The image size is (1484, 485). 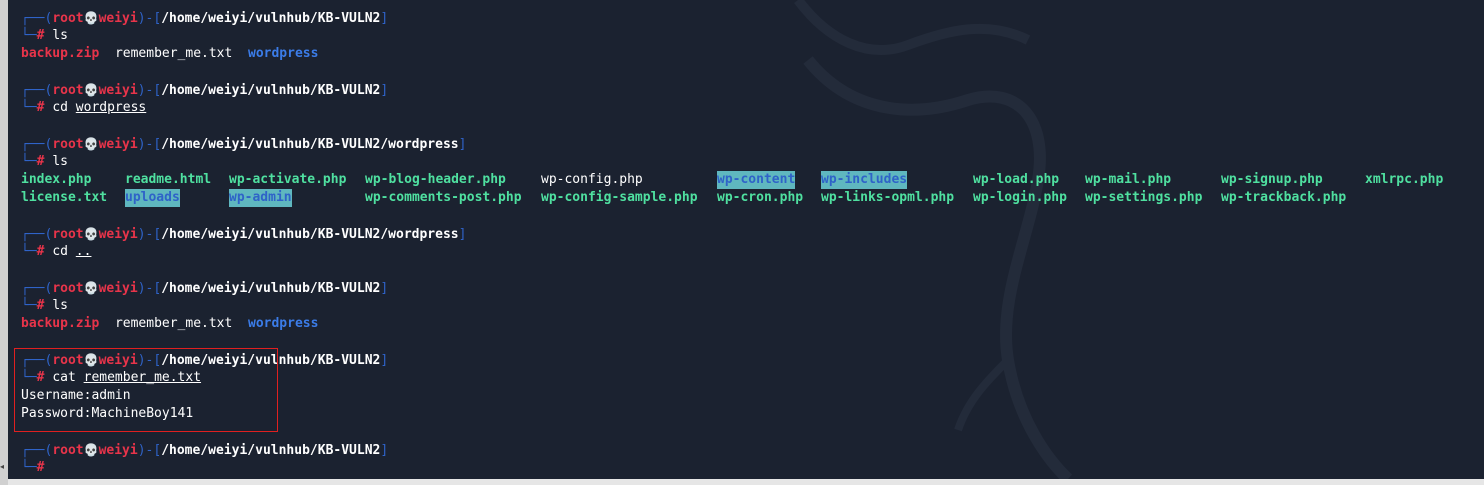 I want to click on file-xmlrpc: xmlrpc.php, so click(x=1404, y=179).